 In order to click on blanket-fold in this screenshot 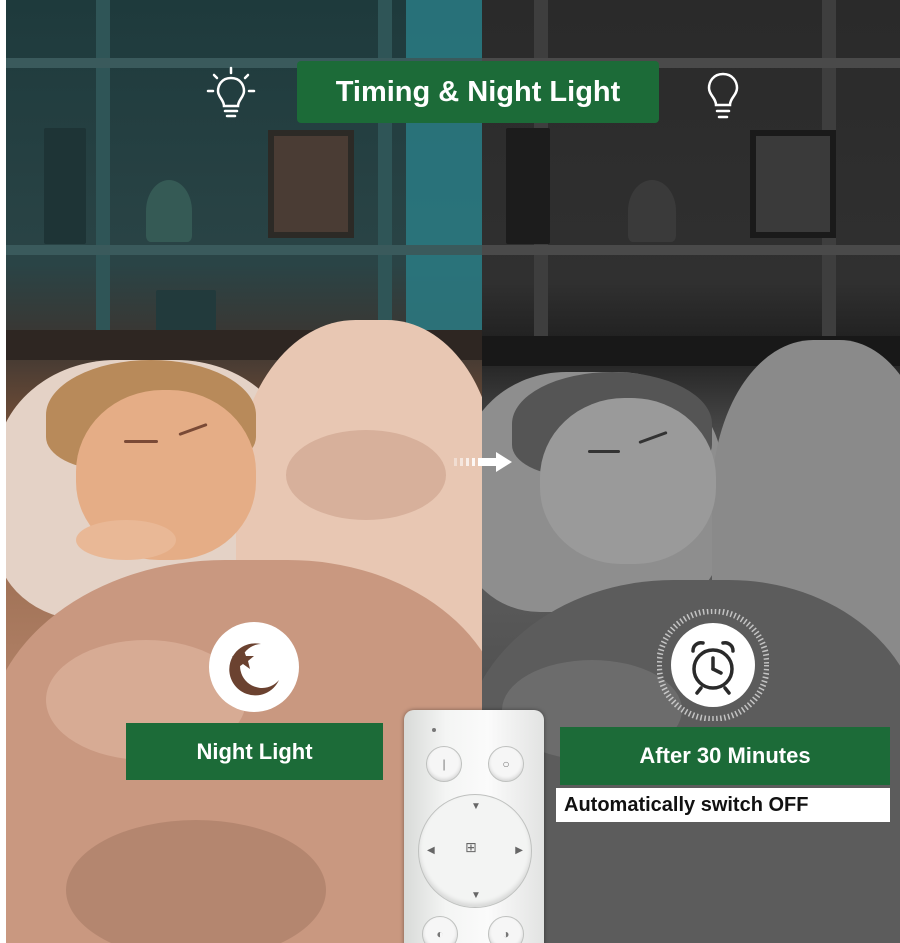, I will do `click(366, 475)`.